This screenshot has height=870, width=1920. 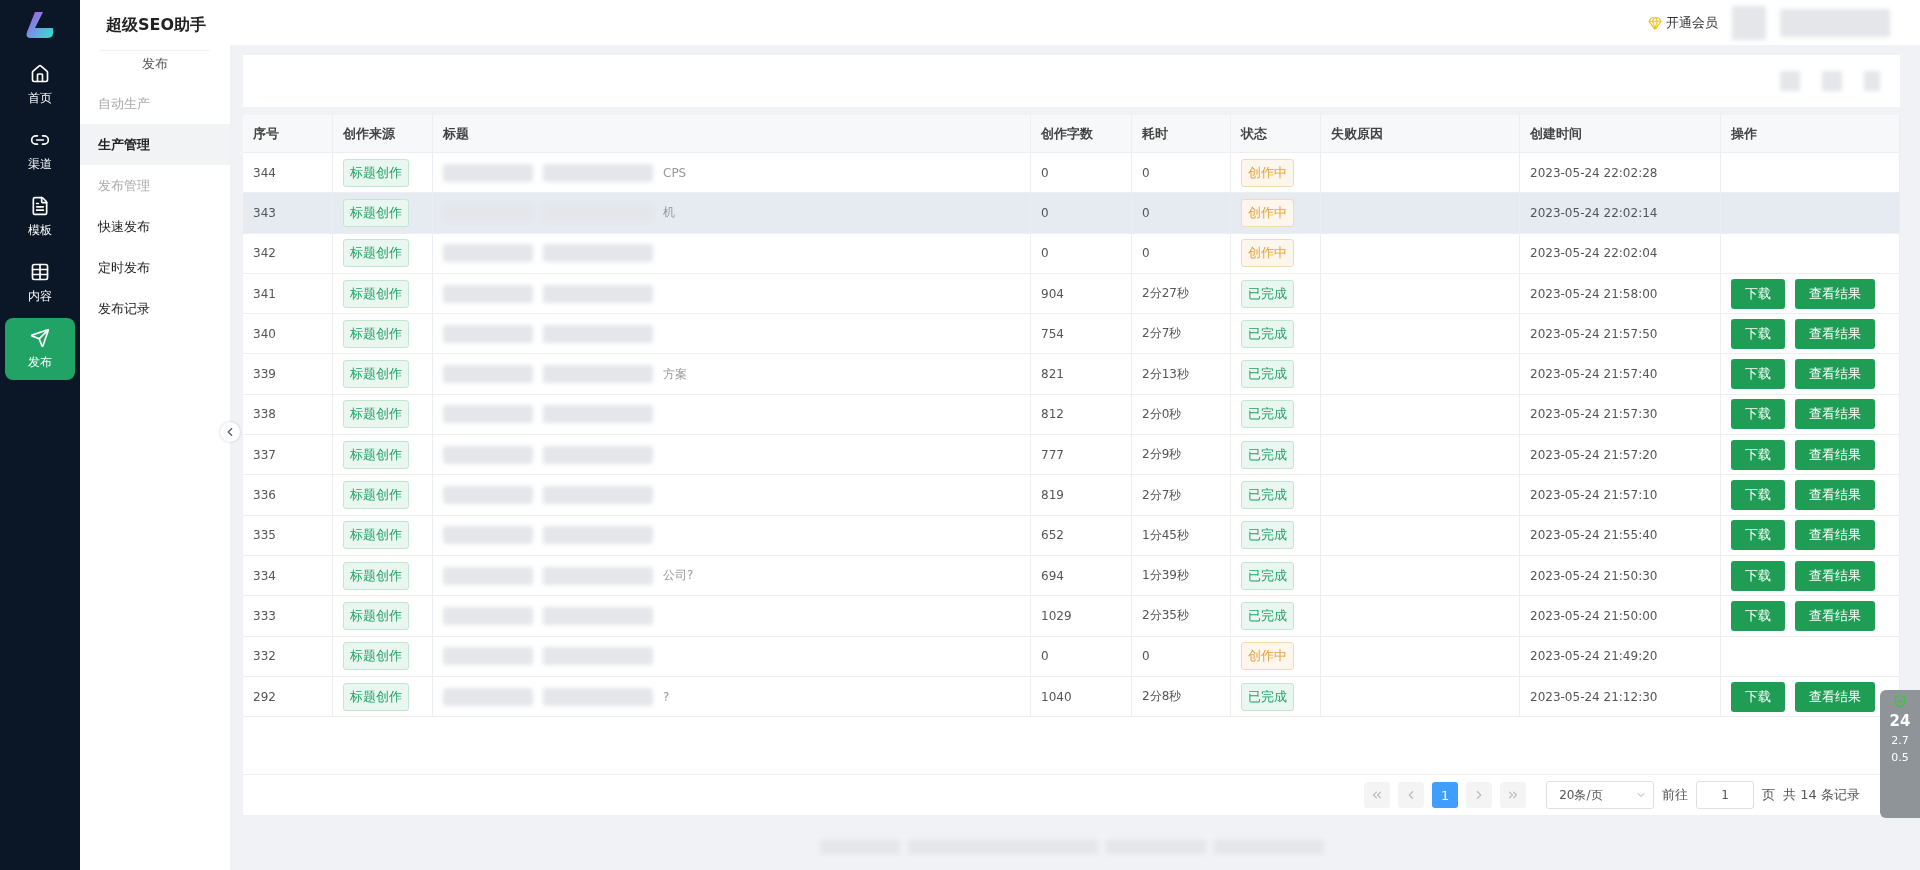 I want to click on upload-speed: 2.7, so click(x=1900, y=740).